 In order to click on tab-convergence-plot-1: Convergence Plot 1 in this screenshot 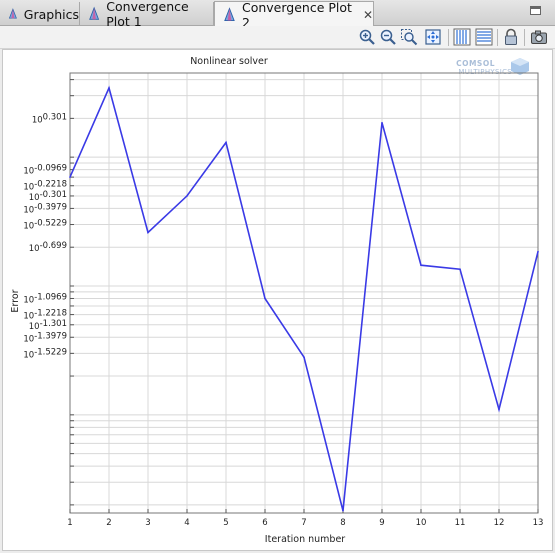, I will do `click(147, 14)`.